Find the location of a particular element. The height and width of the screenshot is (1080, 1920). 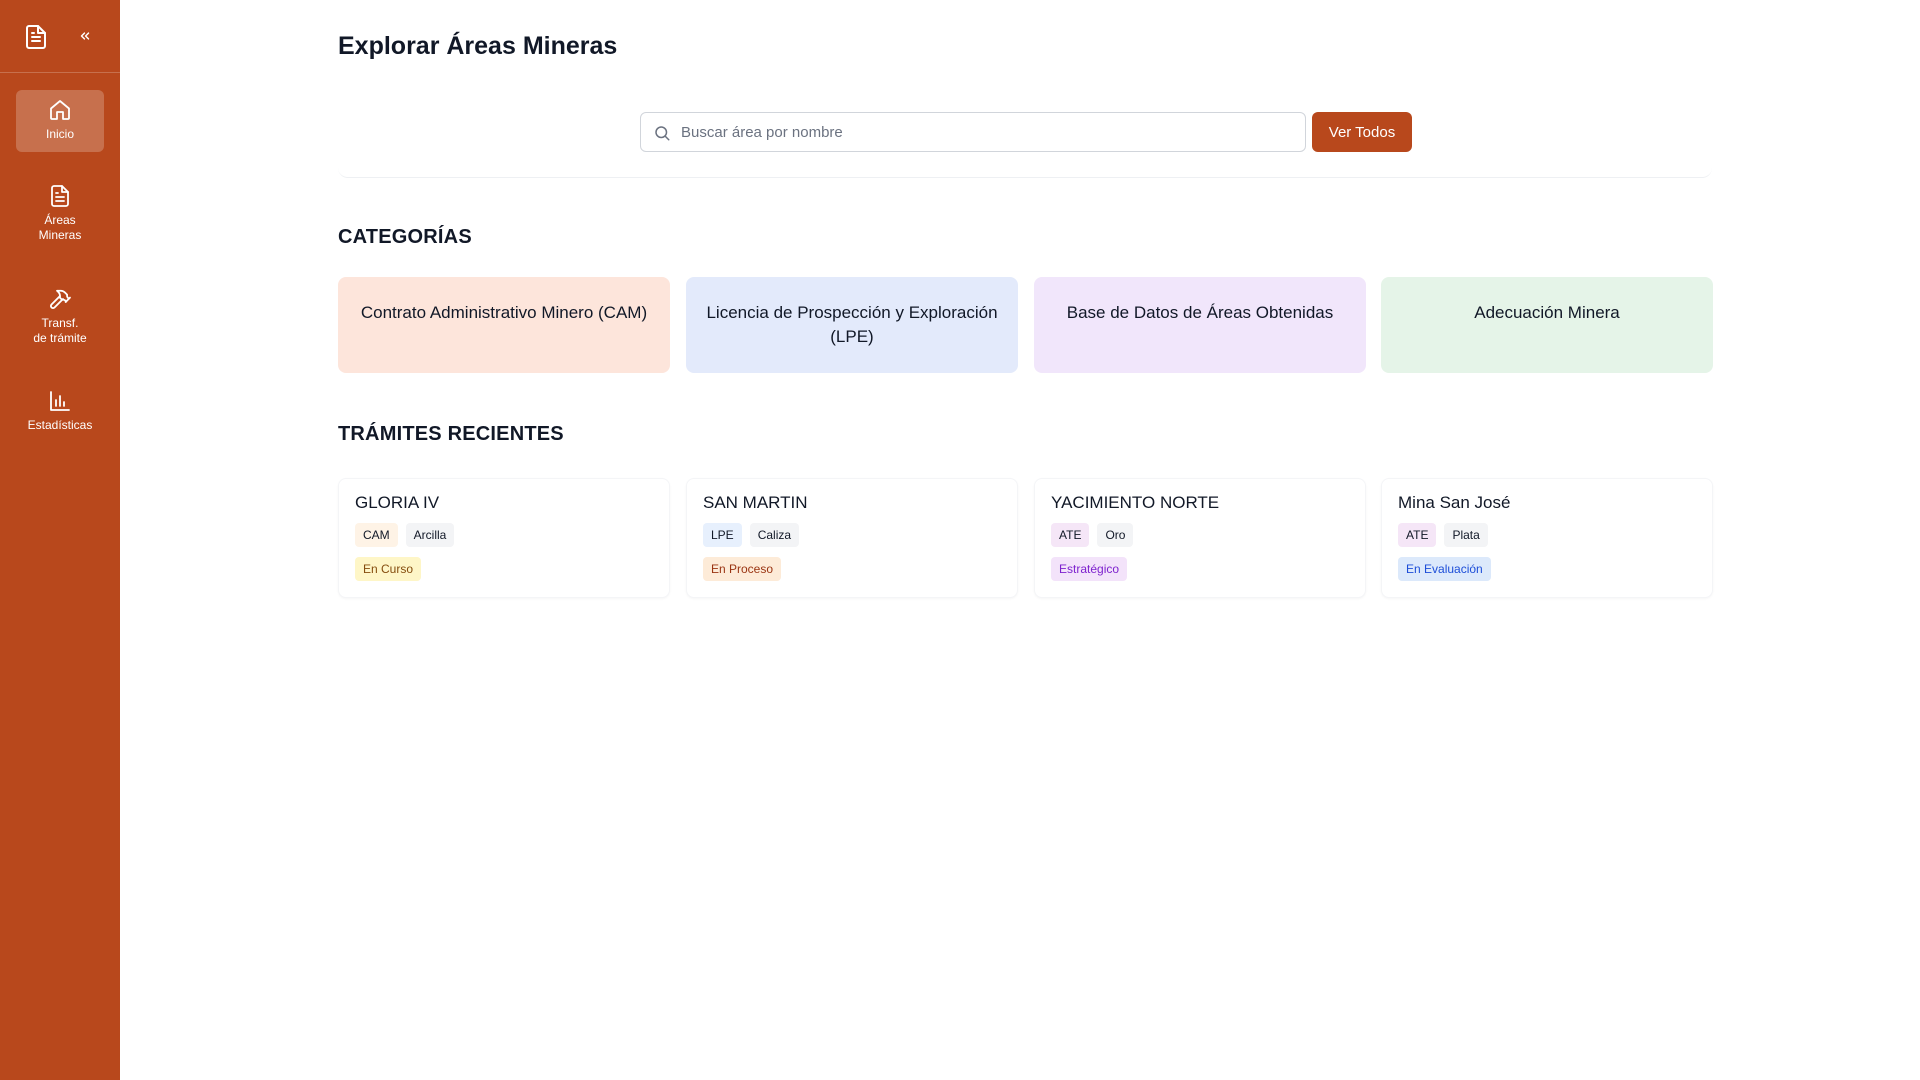

category-label: Contrato Administrativo Minero (CAM) is located at coordinates (504, 312).